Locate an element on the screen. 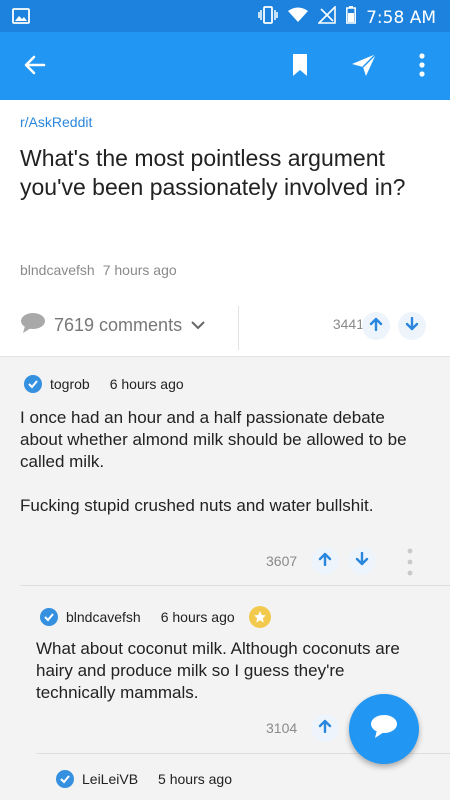  post-age: 7 hours ago is located at coordinates (139, 270).